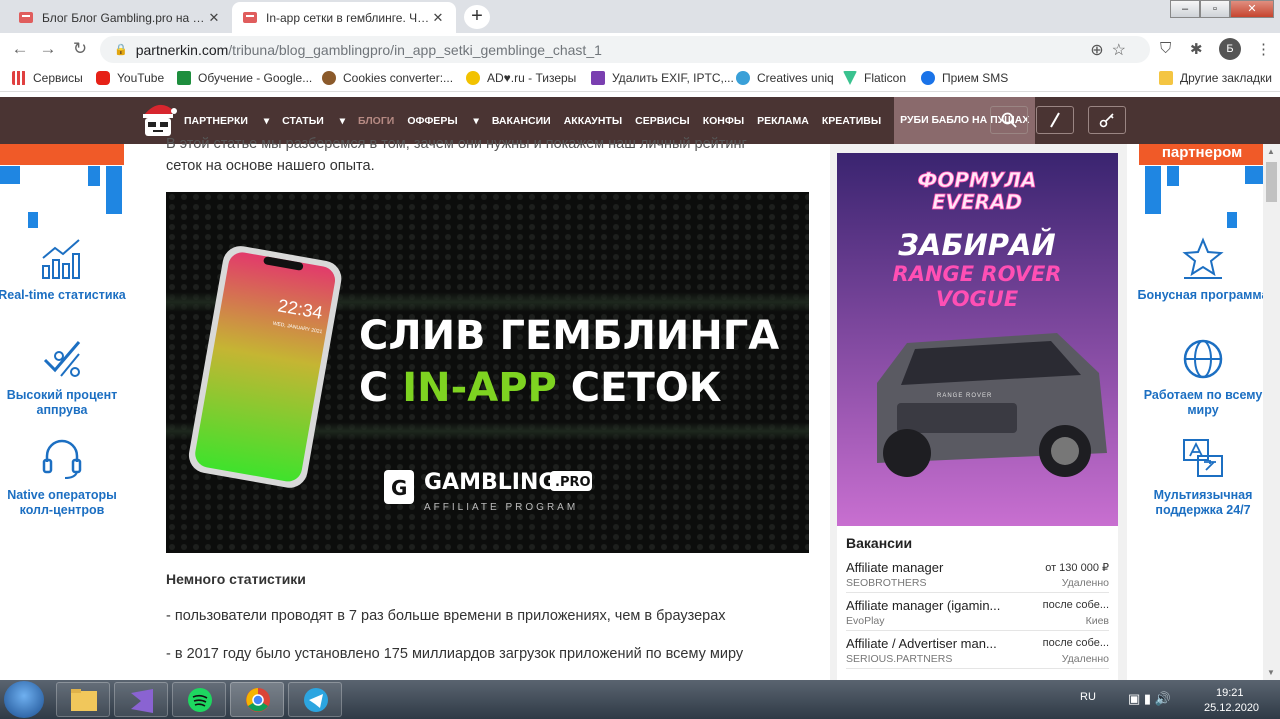 This screenshot has width=1280, height=719. Describe the element at coordinates (48, 49) in the screenshot. I see `forward-icon: →` at that location.